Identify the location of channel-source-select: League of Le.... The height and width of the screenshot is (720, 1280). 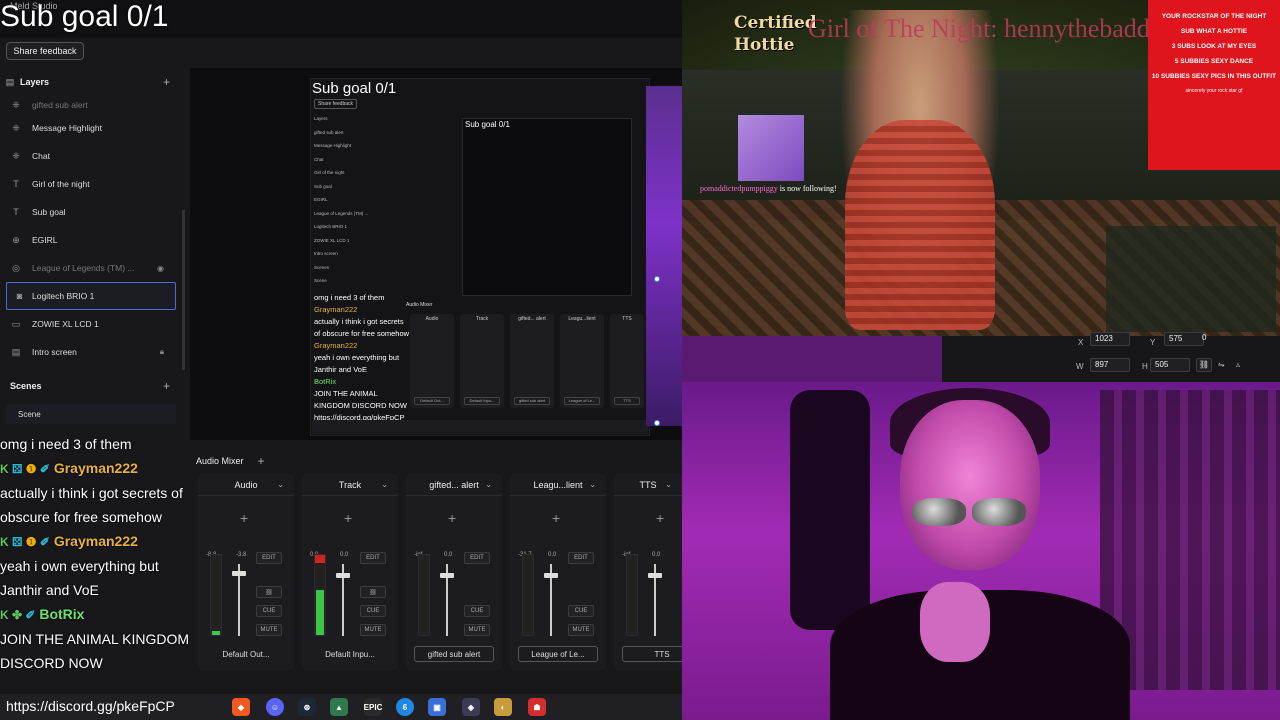
(558, 654).